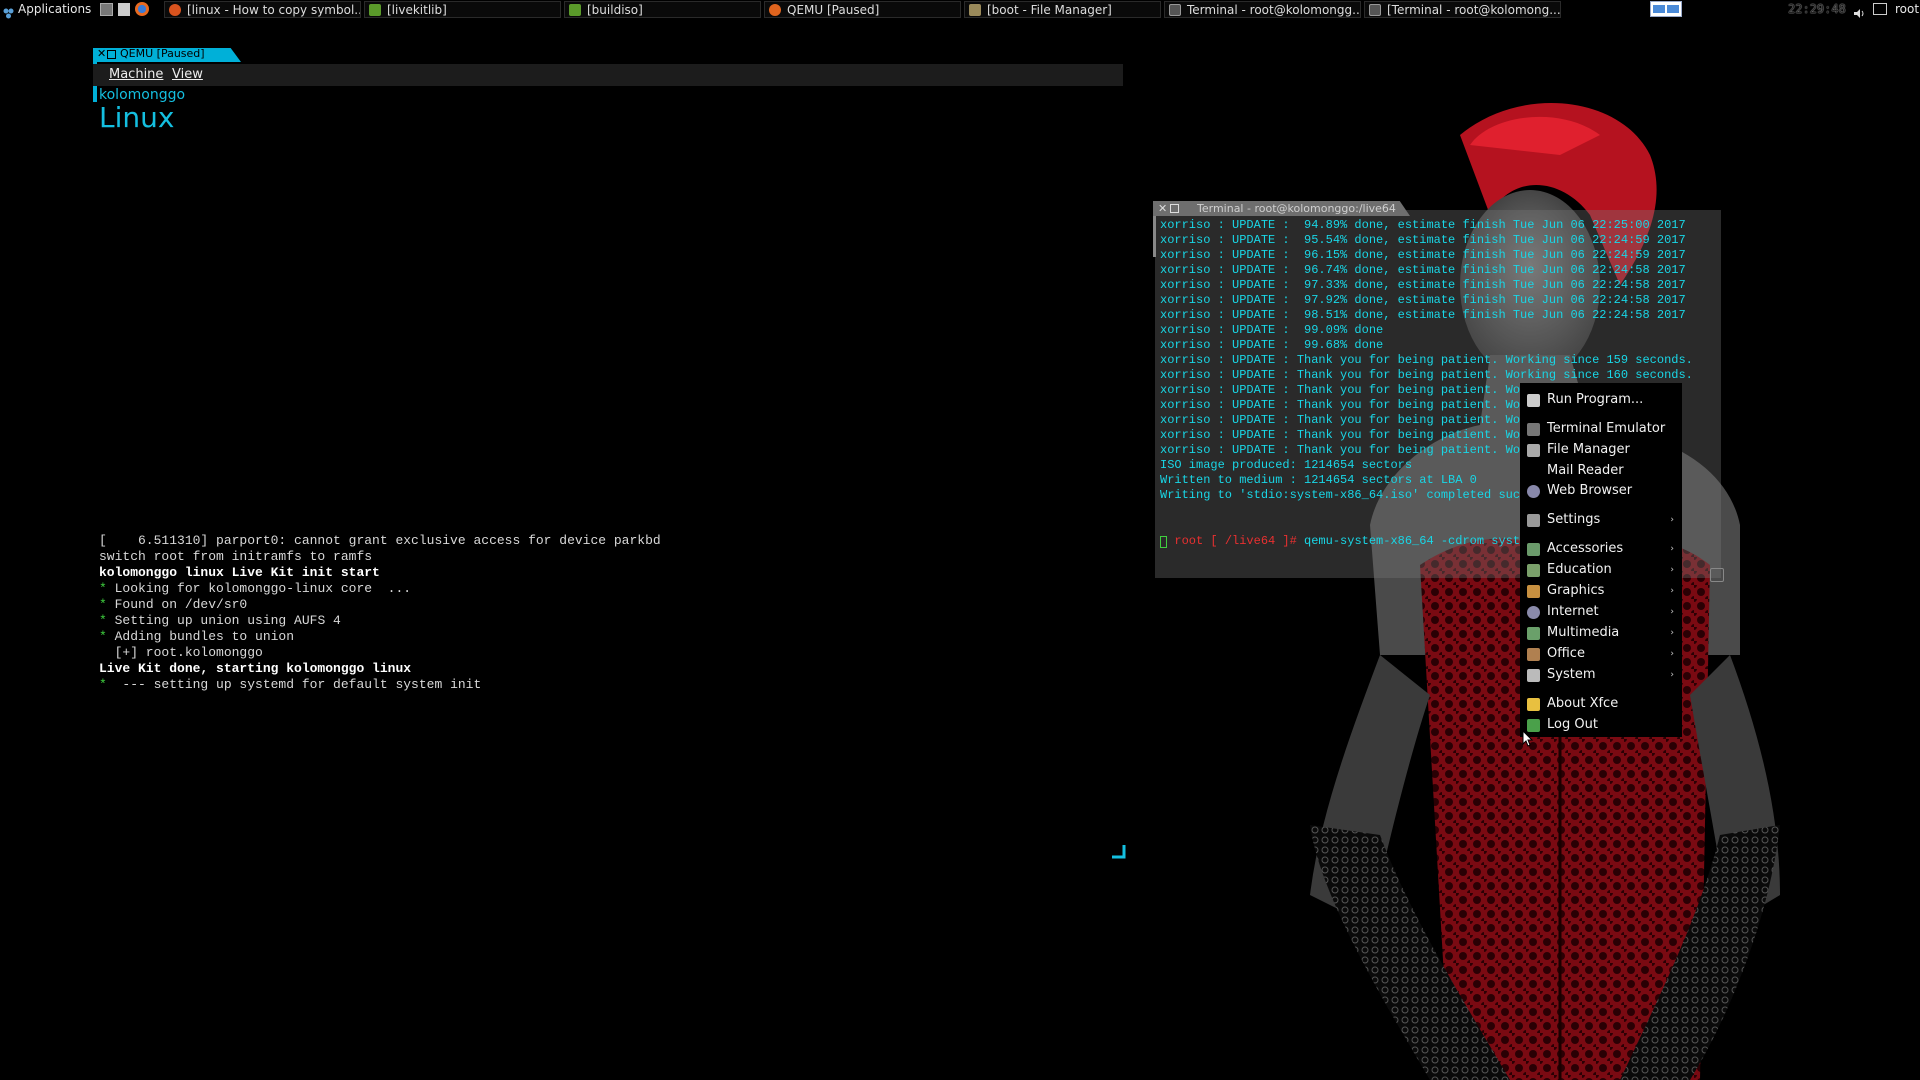 The width and height of the screenshot is (1920, 1080). What do you see at coordinates (1585, 548) in the screenshot?
I see `menu-item-label: Accessories` at bounding box center [1585, 548].